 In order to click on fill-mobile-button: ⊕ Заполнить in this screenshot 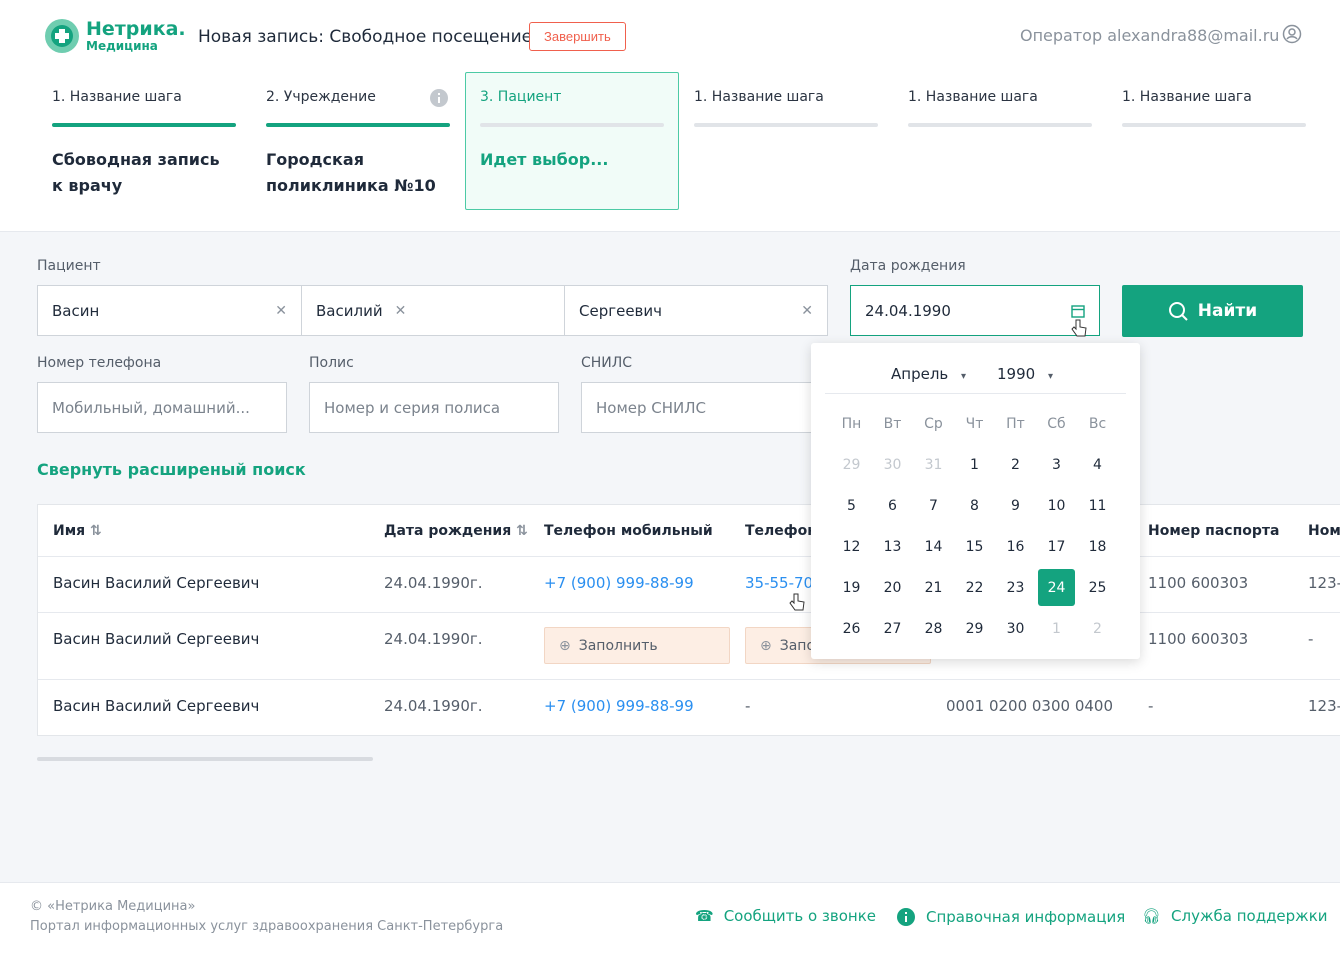, I will do `click(637, 645)`.